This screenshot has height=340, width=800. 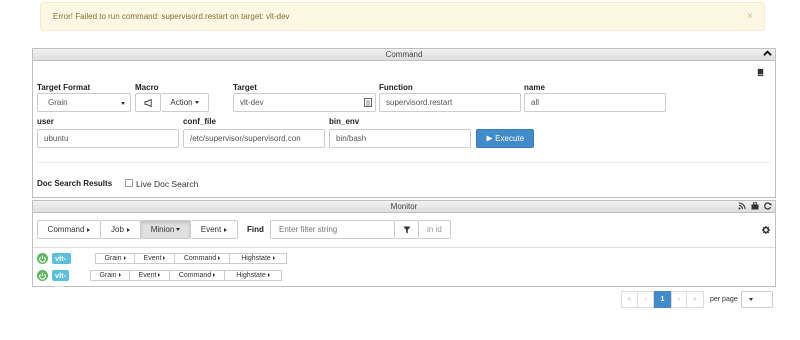 What do you see at coordinates (662, 299) in the screenshot?
I see `pagination-page-current: 1` at bounding box center [662, 299].